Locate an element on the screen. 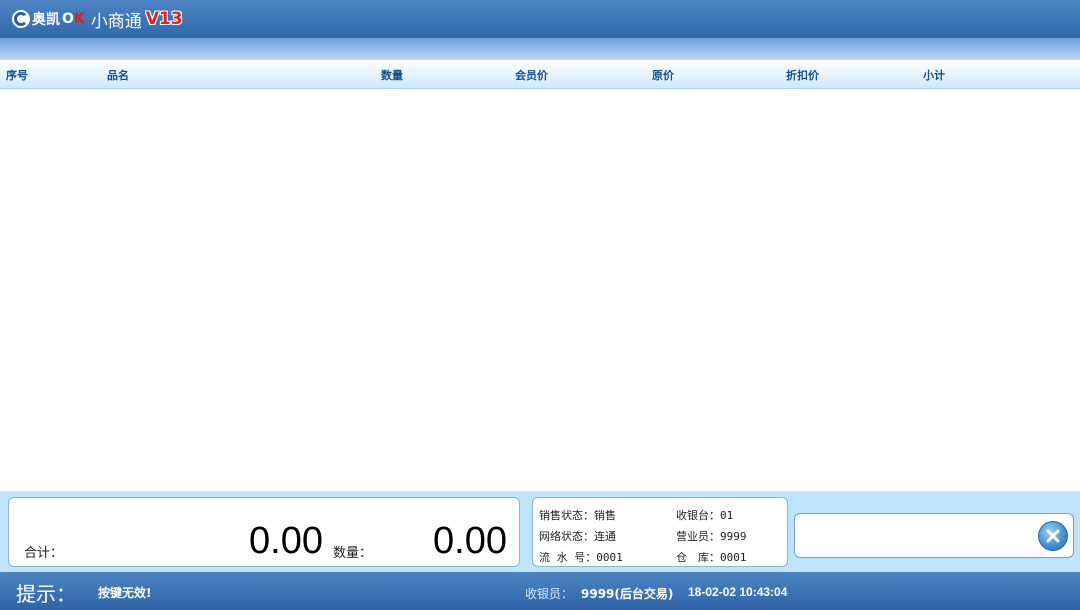 This screenshot has width=1080, height=610. product-name: 小商通 is located at coordinates (116, 21).